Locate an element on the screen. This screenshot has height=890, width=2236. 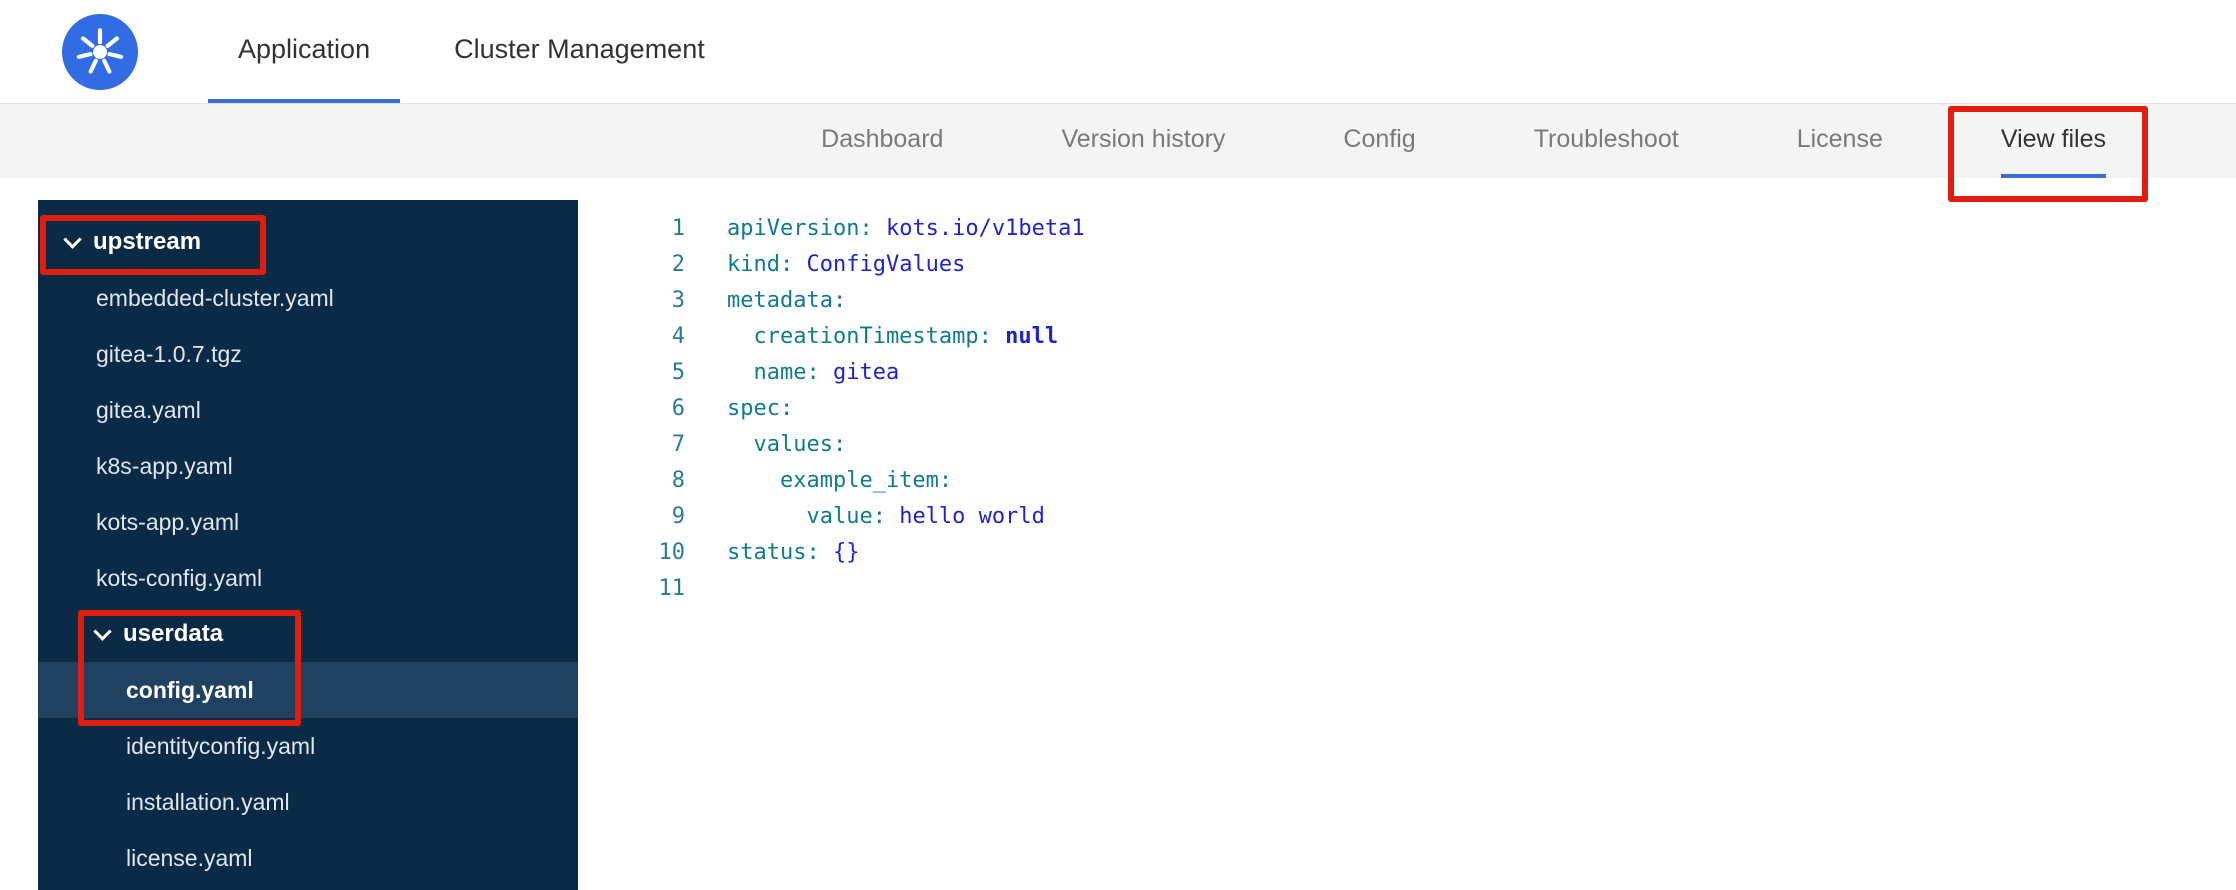
token-key: apiVersion: is located at coordinates (800, 228).